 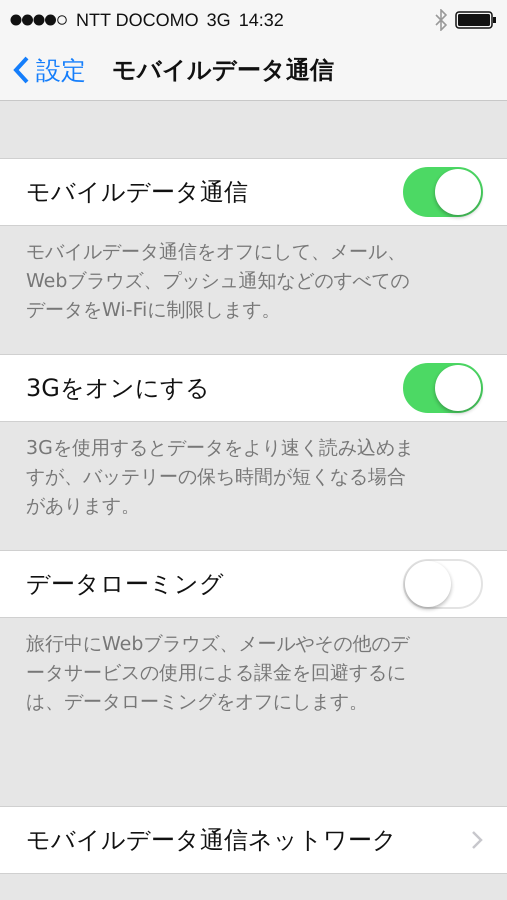 What do you see at coordinates (21, 70) in the screenshot?
I see `back-chevron-icon` at bounding box center [21, 70].